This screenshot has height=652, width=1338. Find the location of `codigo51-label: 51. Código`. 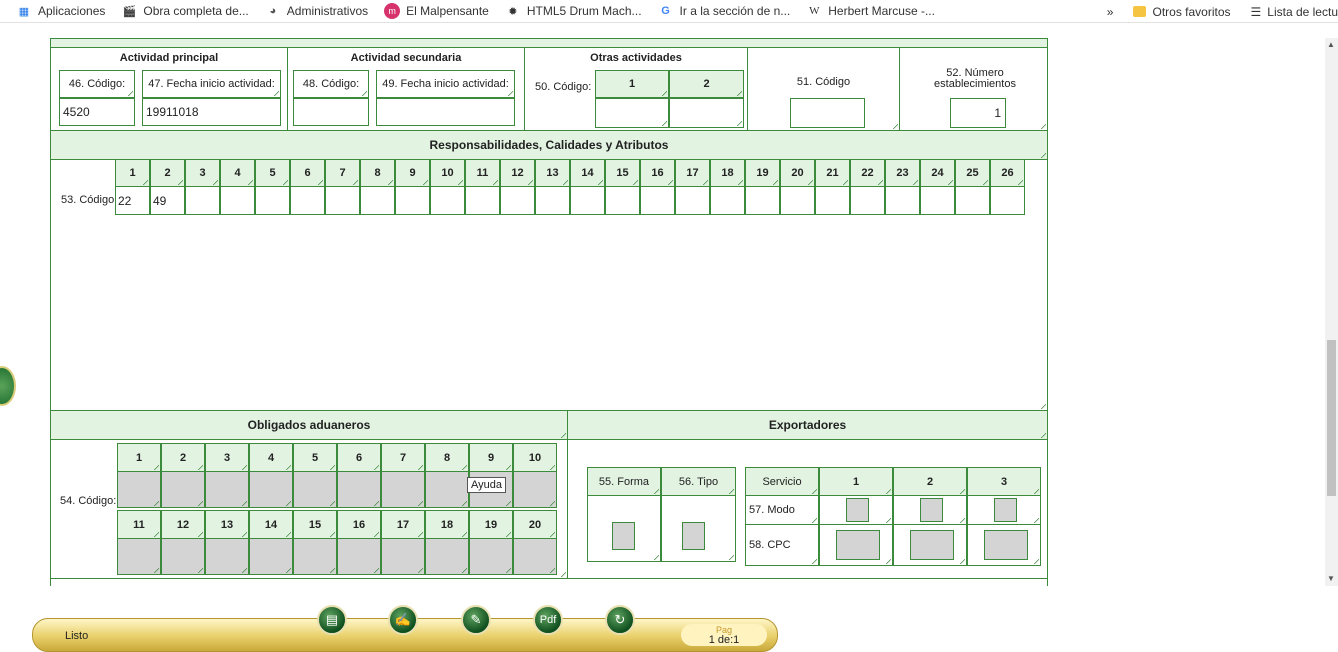

codigo51-label: 51. Código is located at coordinates (823, 82).